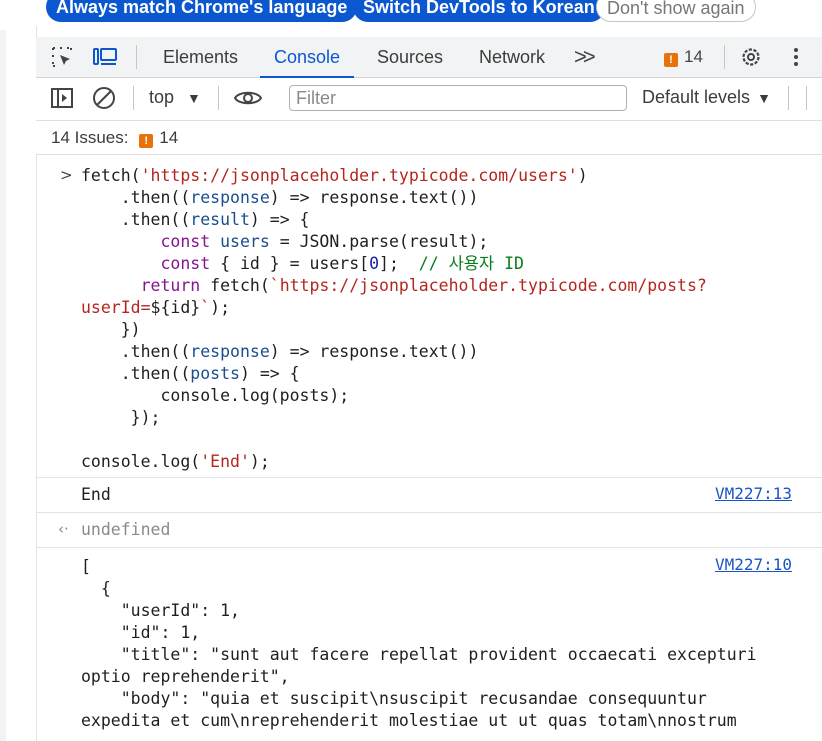  I want to click on log-levels-dropdown: Default levels ▼, so click(706, 97).